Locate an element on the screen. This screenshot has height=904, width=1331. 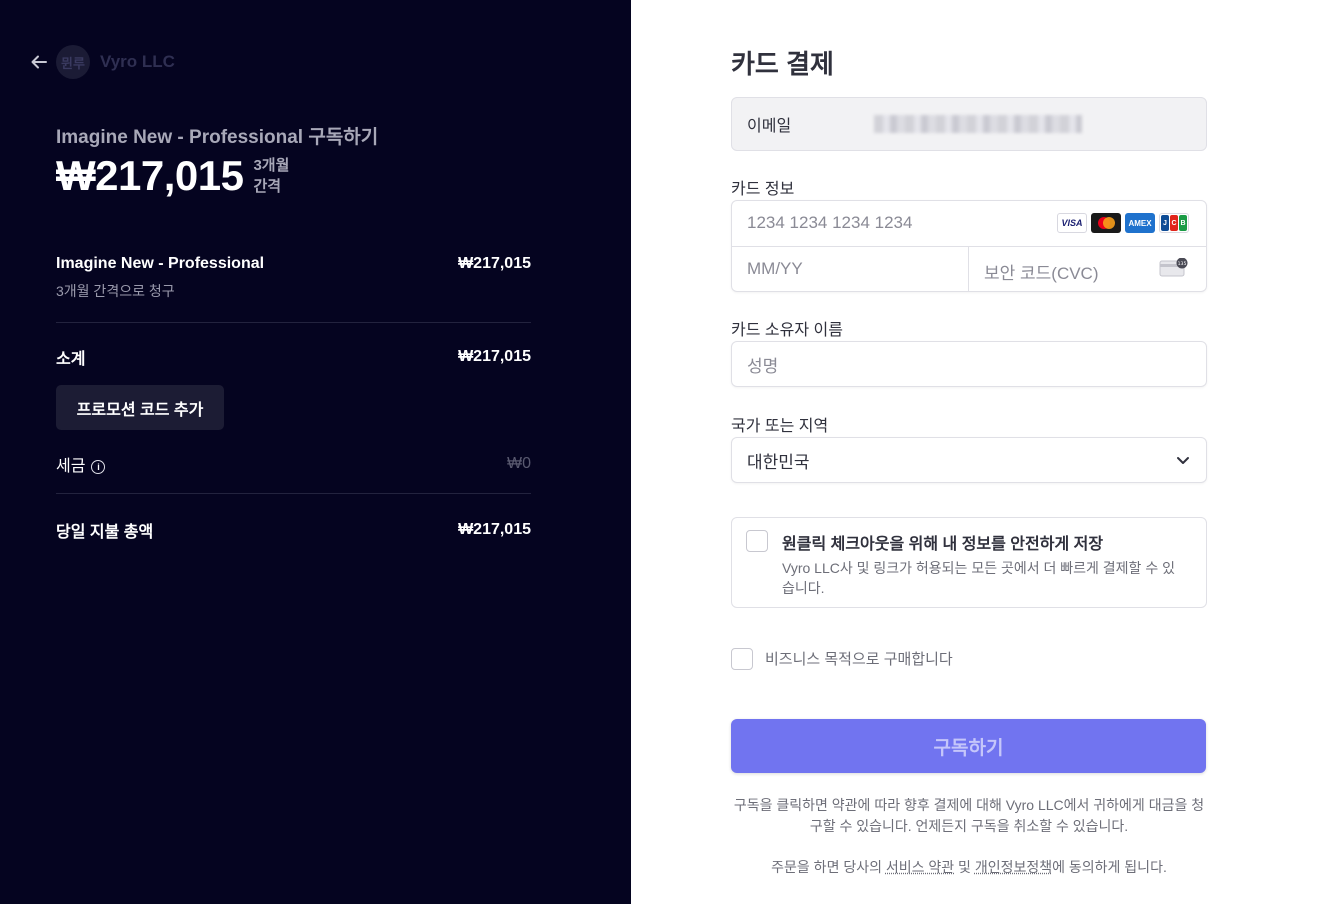
country-select: 대한민국 is located at coordinates (969, 460).